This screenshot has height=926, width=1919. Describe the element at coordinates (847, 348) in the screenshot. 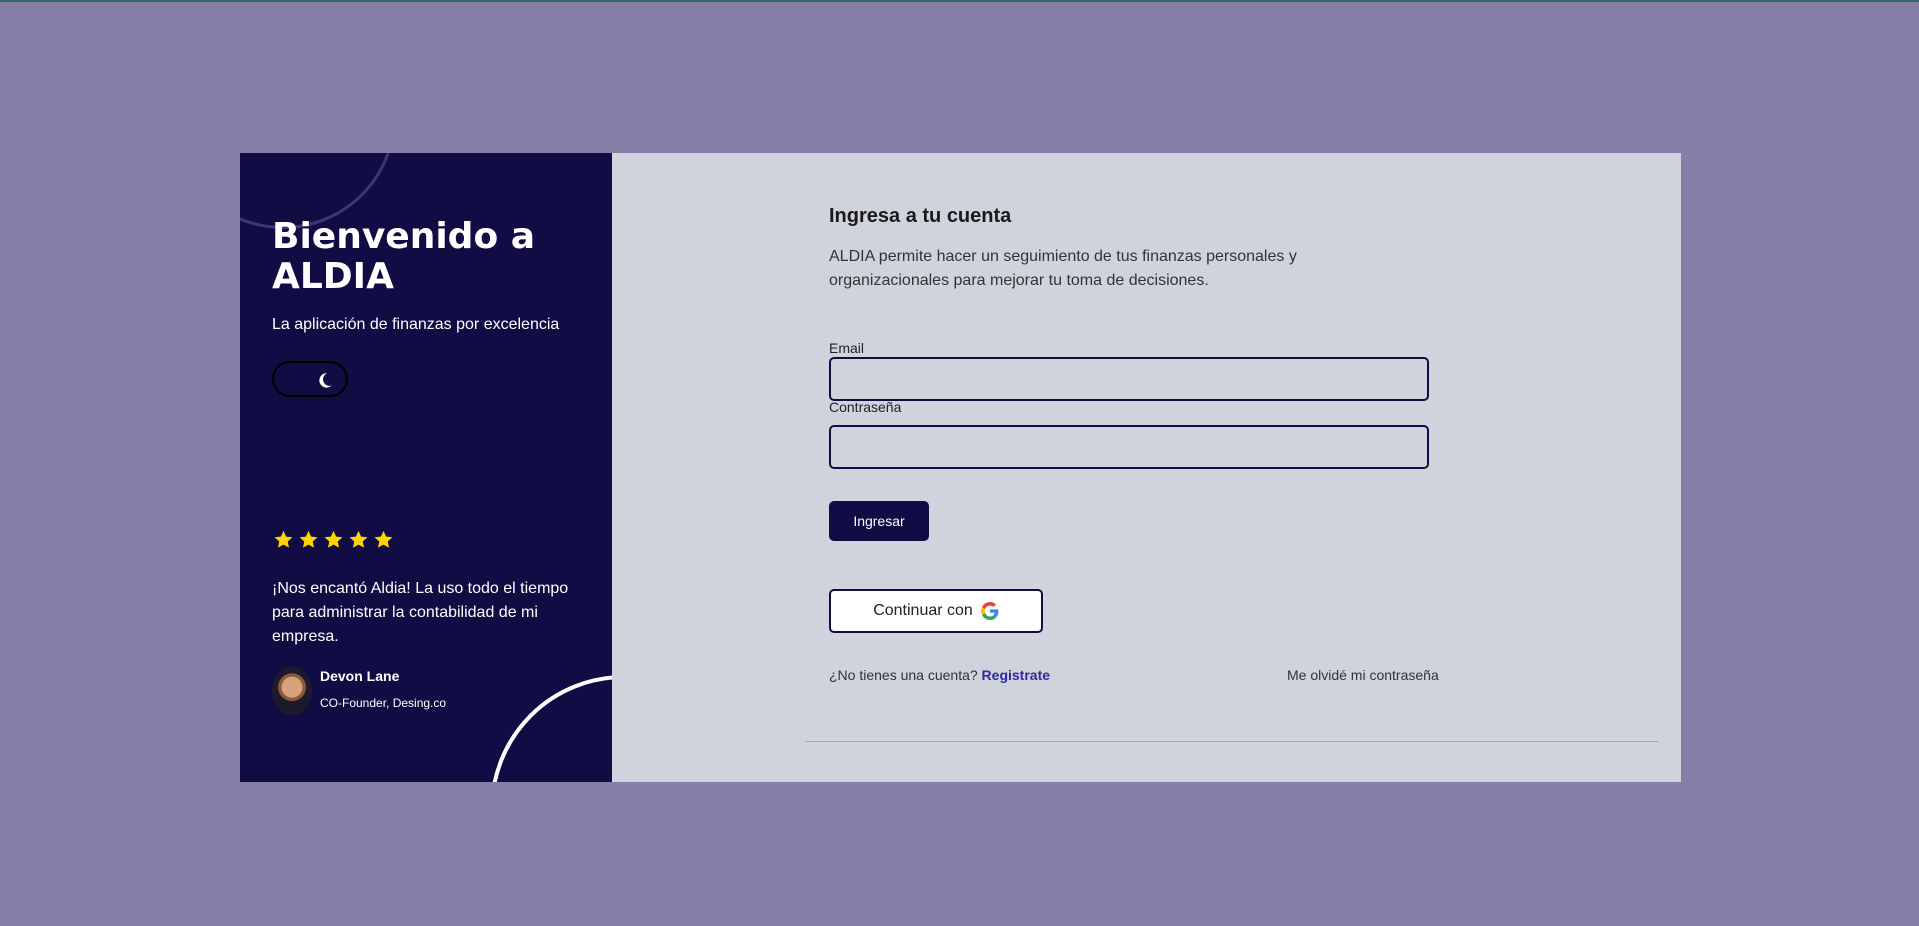

I see `email-label: Email` at that location.